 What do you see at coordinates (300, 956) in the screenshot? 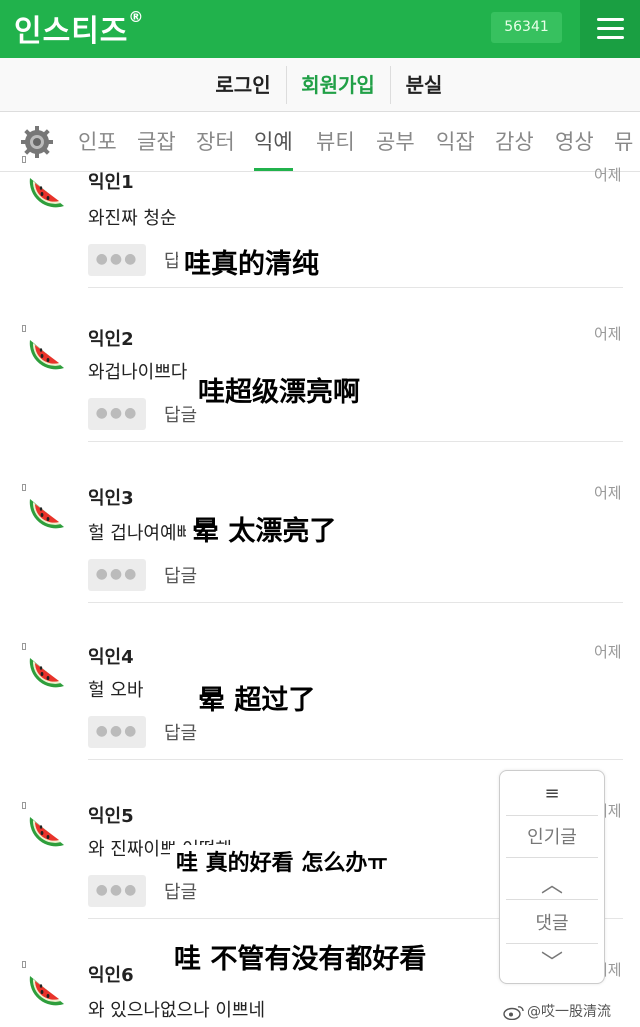
I see `translation-caption: 哇 不管有没有都好看` at bounding box center [300, 956].